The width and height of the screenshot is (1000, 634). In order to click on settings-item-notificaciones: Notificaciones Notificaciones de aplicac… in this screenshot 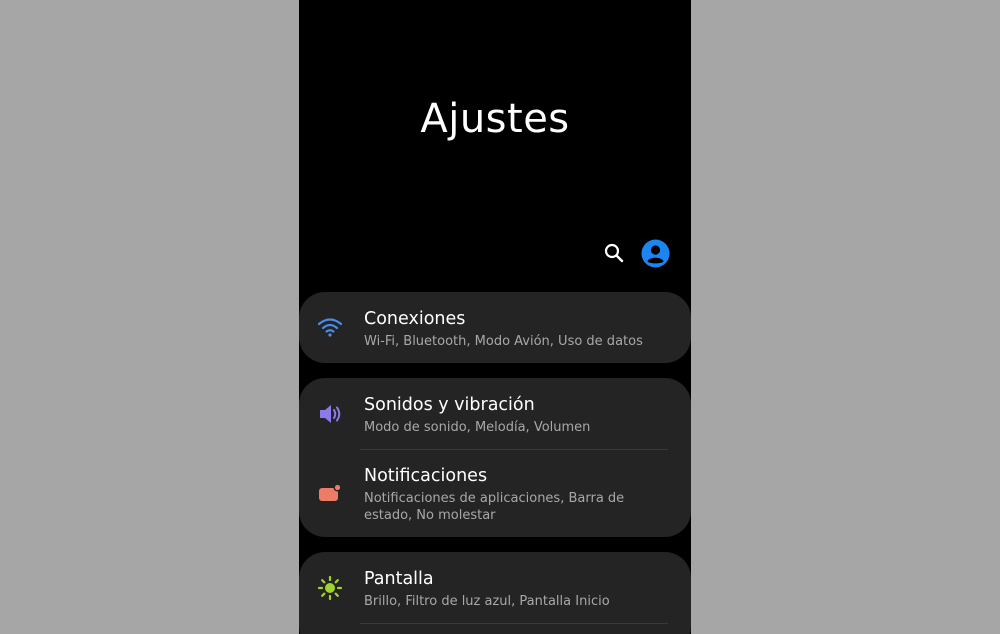, I will do `click(495, 493)`.